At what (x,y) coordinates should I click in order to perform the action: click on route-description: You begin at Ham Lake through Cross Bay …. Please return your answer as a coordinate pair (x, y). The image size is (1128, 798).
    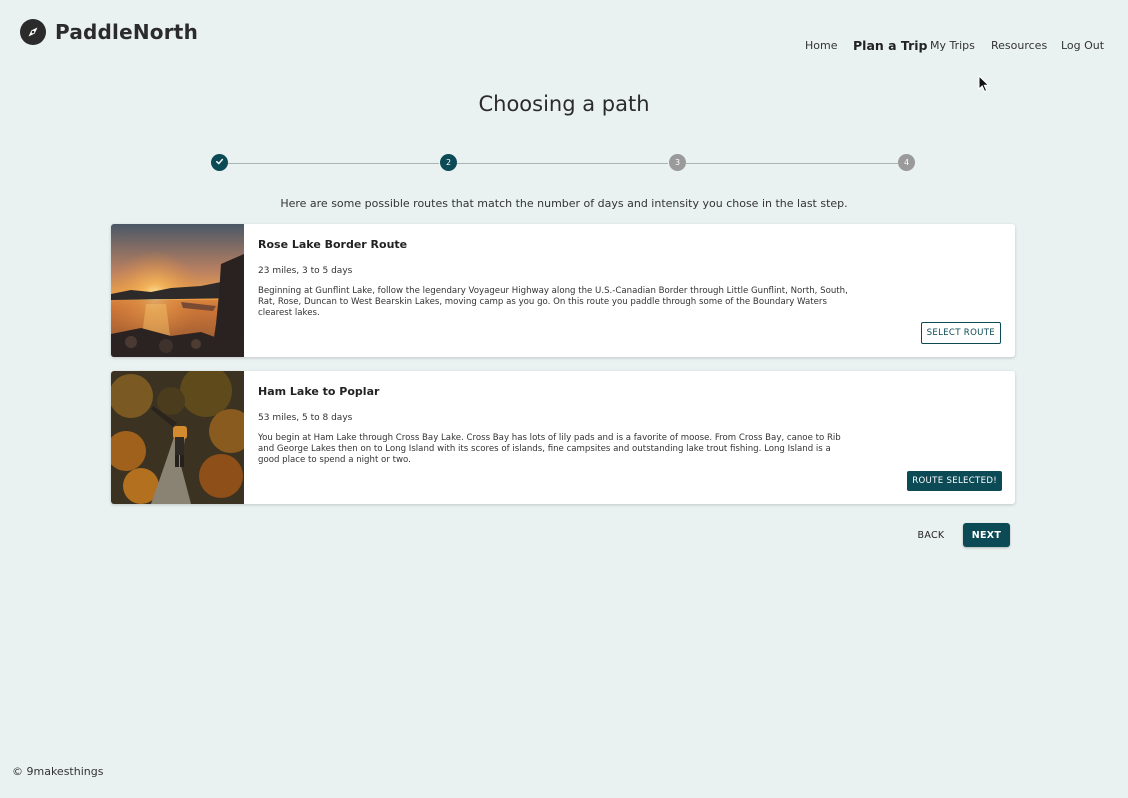
    Looking at the image, I should click on (549, 449).